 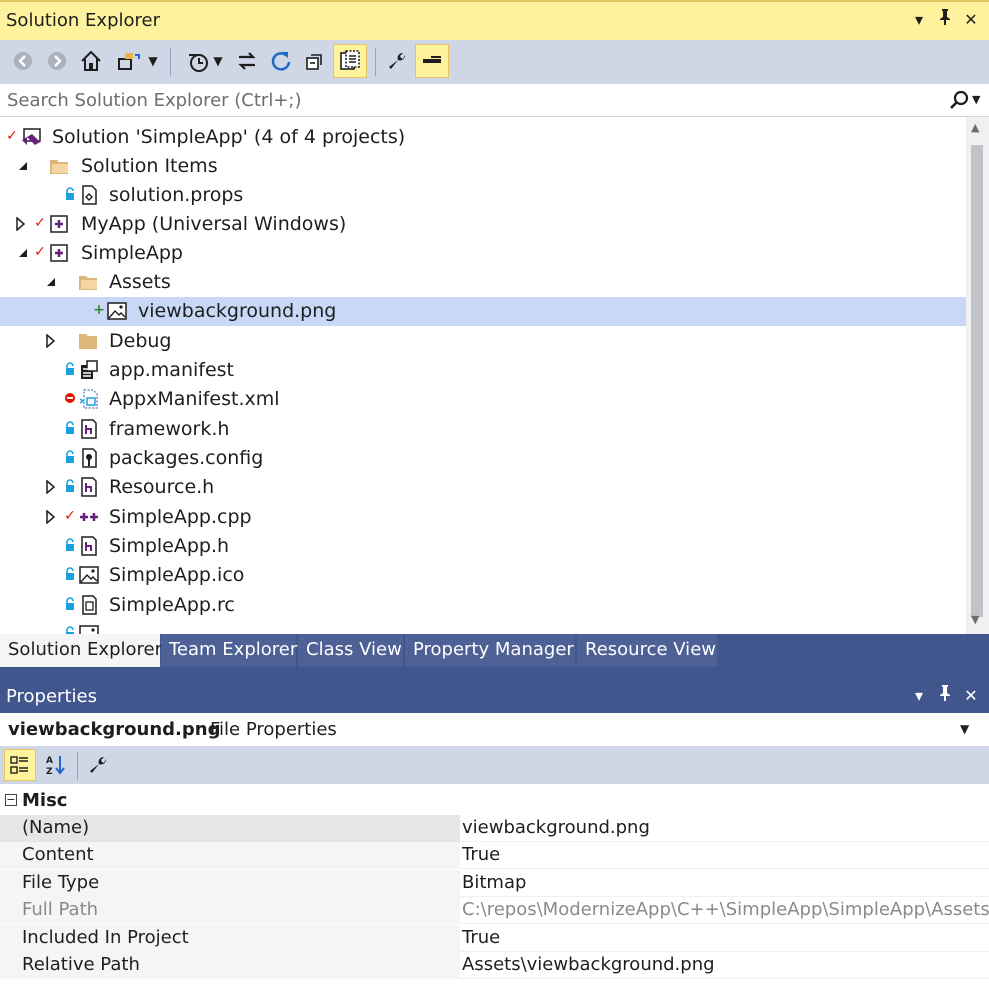 What do you see at coordinates (204, 61) in the screenshot?
I see `pending-changes-filter-button: ▼` at bounding box center [204, 61].